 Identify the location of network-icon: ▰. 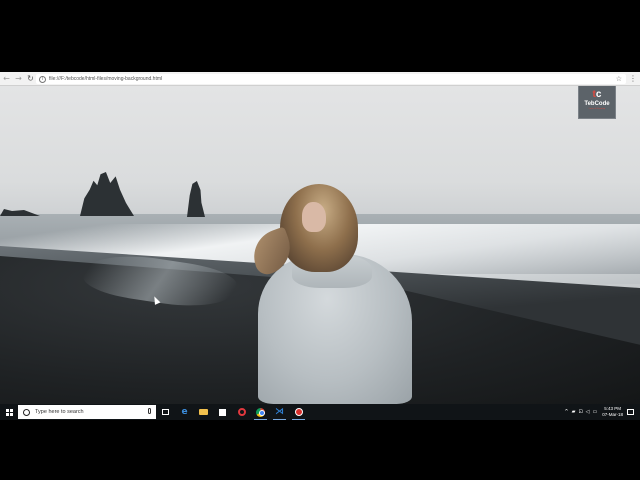
(574, 412).